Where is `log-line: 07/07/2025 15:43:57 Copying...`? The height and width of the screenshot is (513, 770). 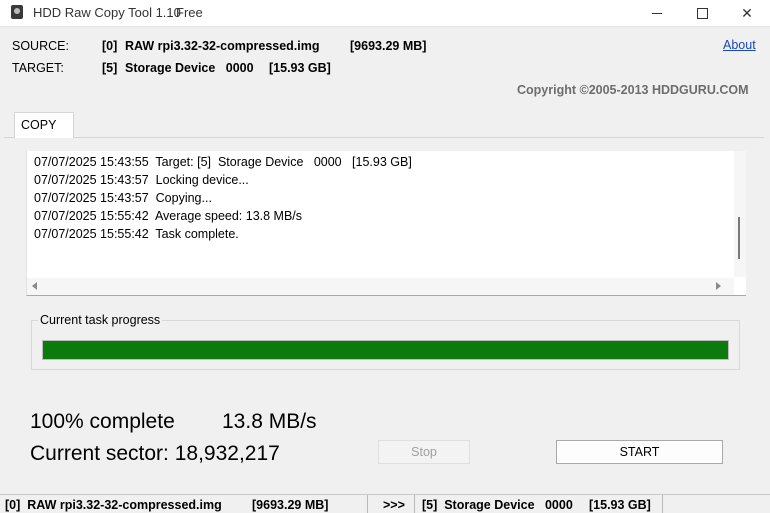
log-line: 07/07/2025 15:43:57 Copying... is located at coordinates (123, 198).